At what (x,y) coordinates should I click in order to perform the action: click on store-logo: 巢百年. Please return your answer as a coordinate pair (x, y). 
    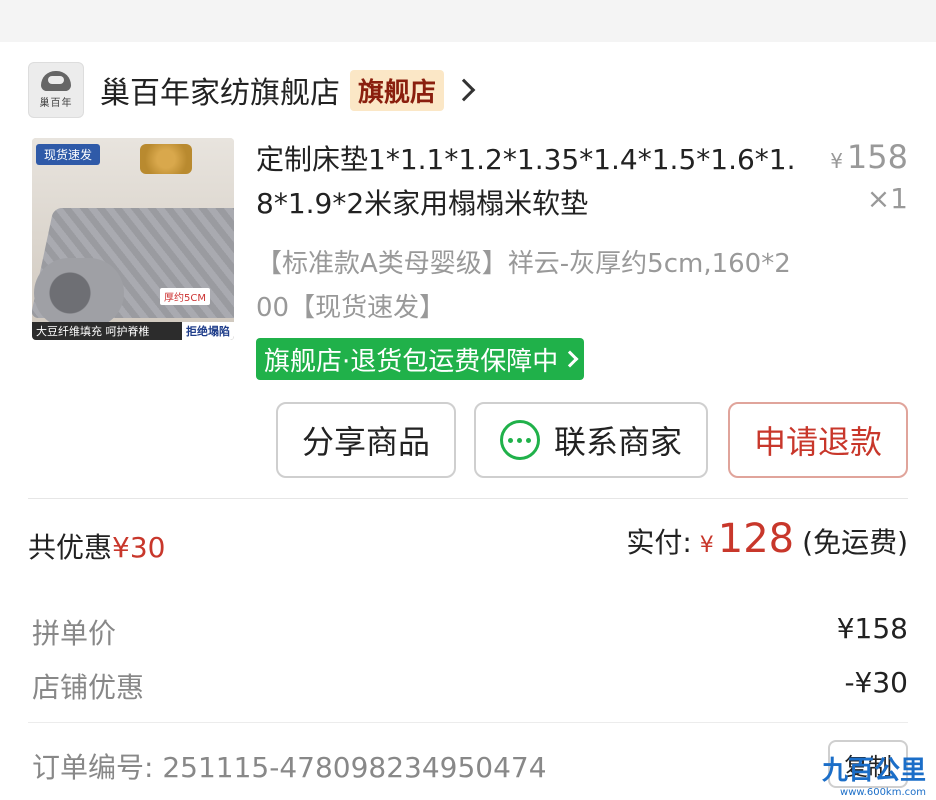
    Looking at the image, I should click on (56, 90).